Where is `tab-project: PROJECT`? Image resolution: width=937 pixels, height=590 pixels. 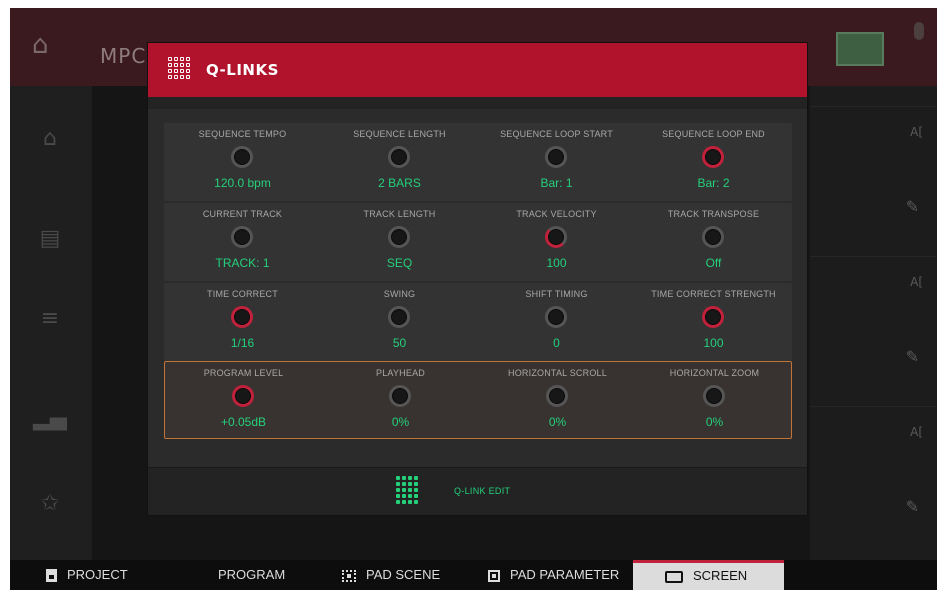 tab-project: PROJECT is located at coordinates (121, 575).